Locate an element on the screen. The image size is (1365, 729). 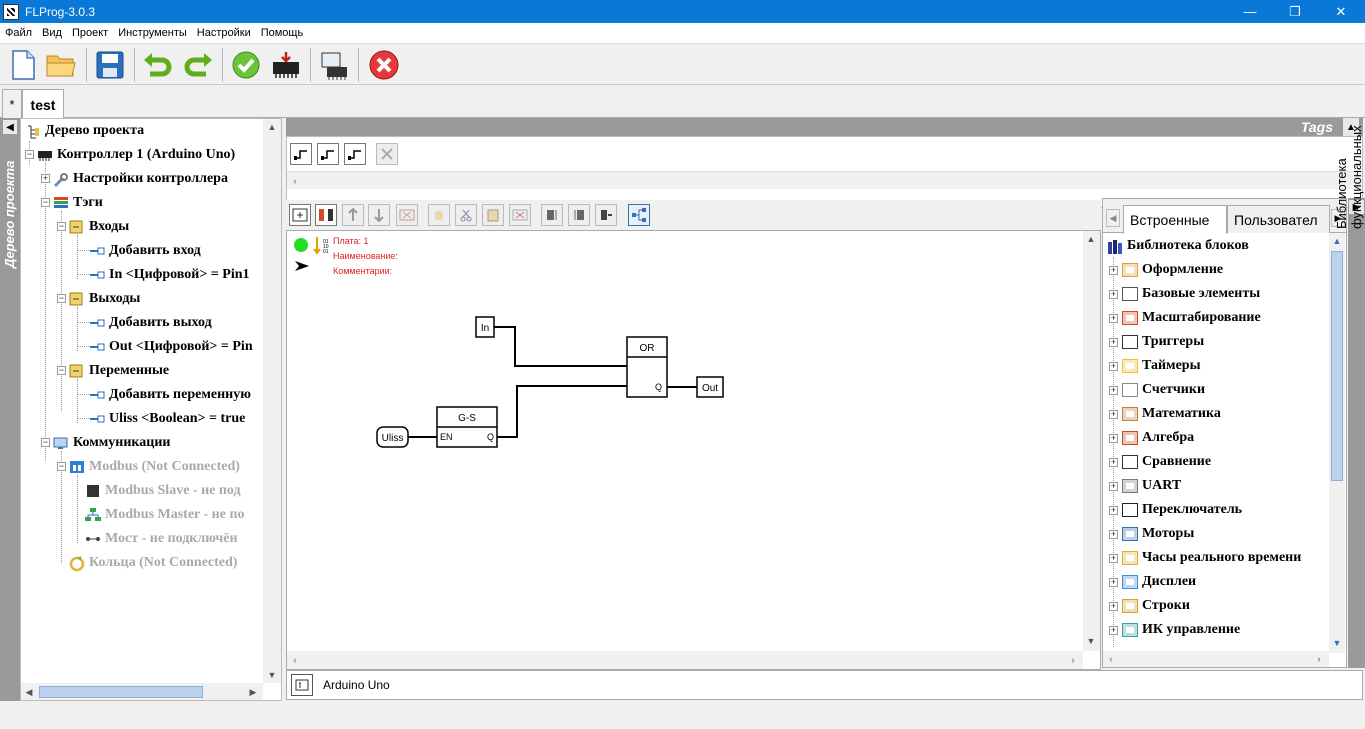
tab-test: test is located at coordinates (43, 104).